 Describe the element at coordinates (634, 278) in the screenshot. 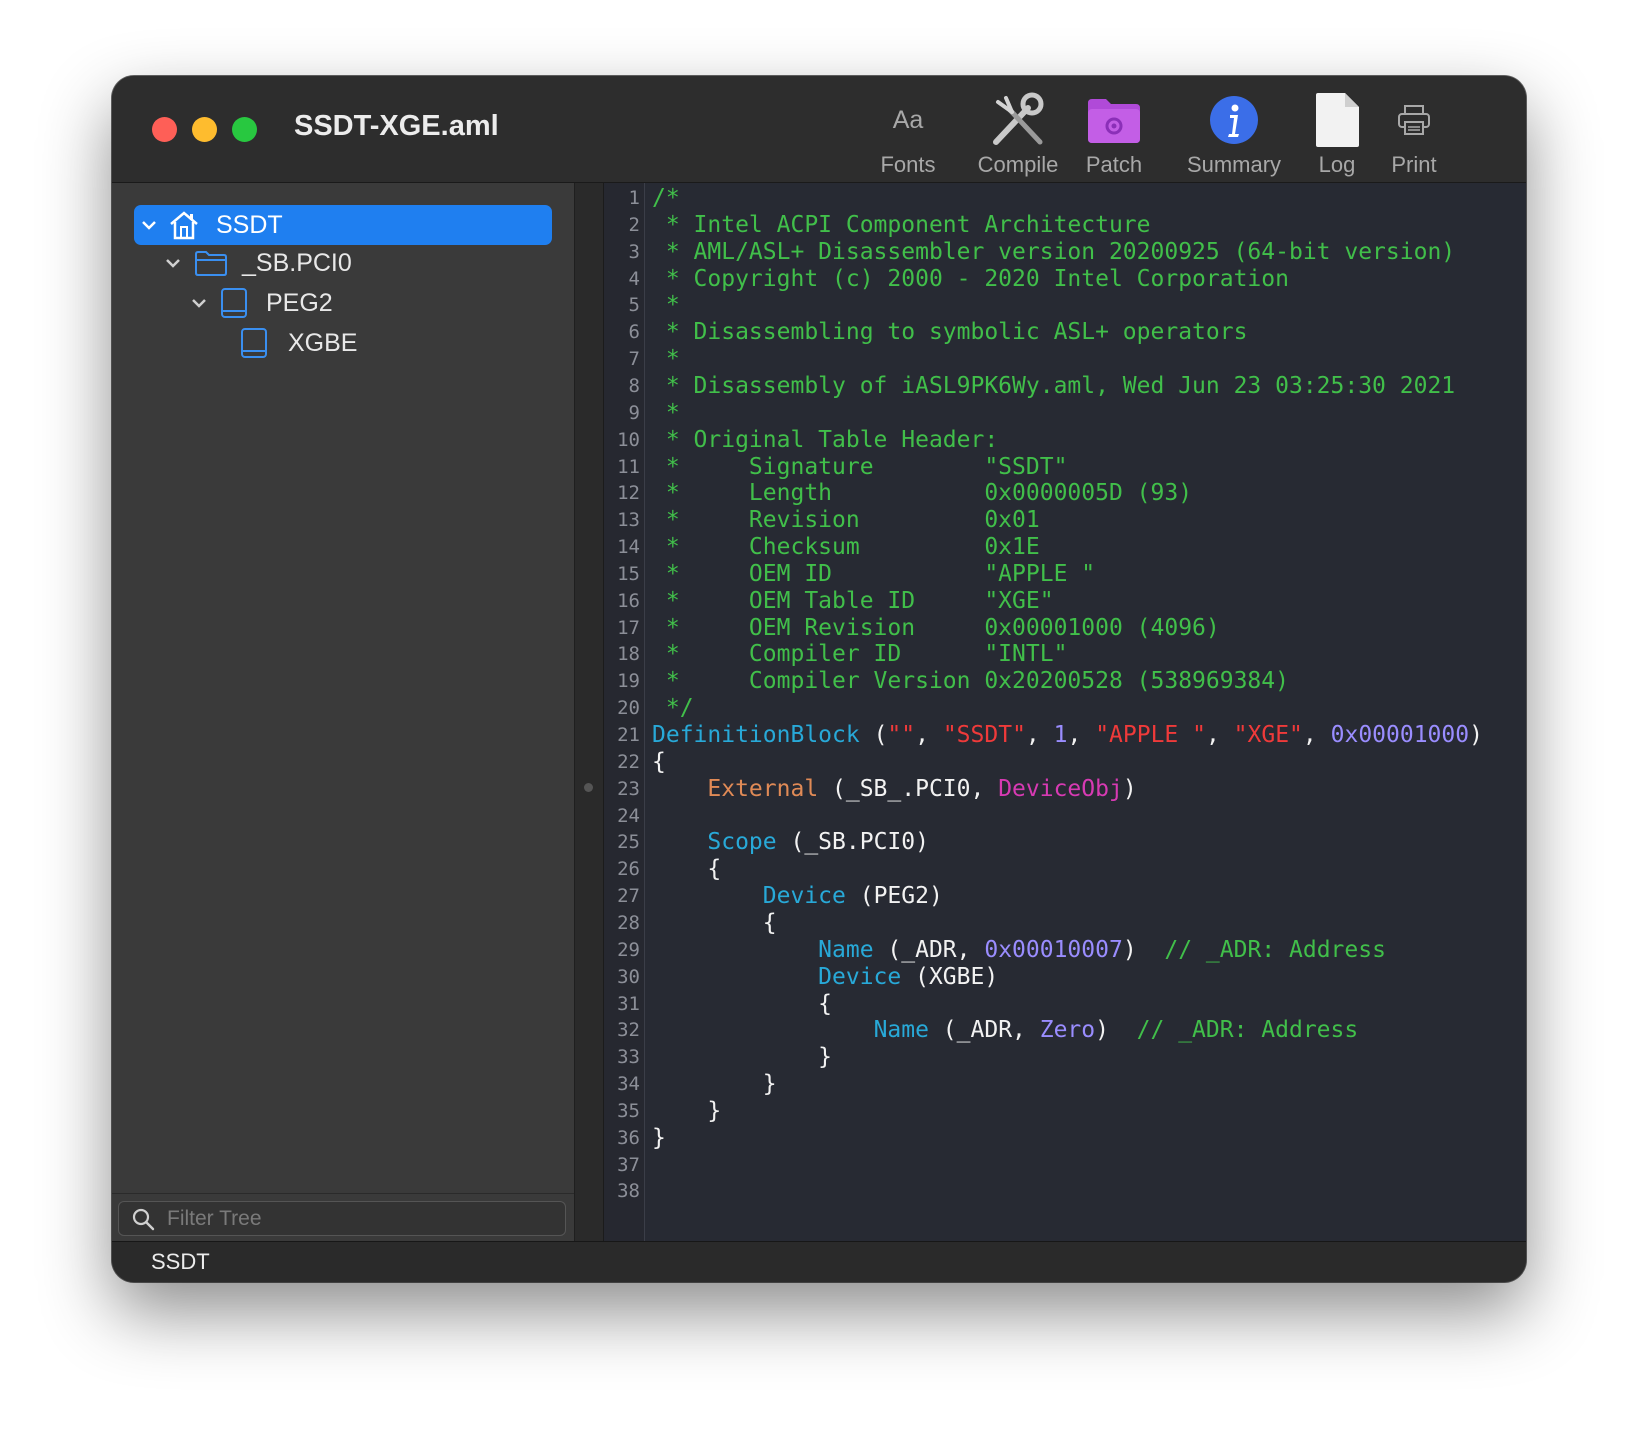

I see `line-number: 4` at that location.